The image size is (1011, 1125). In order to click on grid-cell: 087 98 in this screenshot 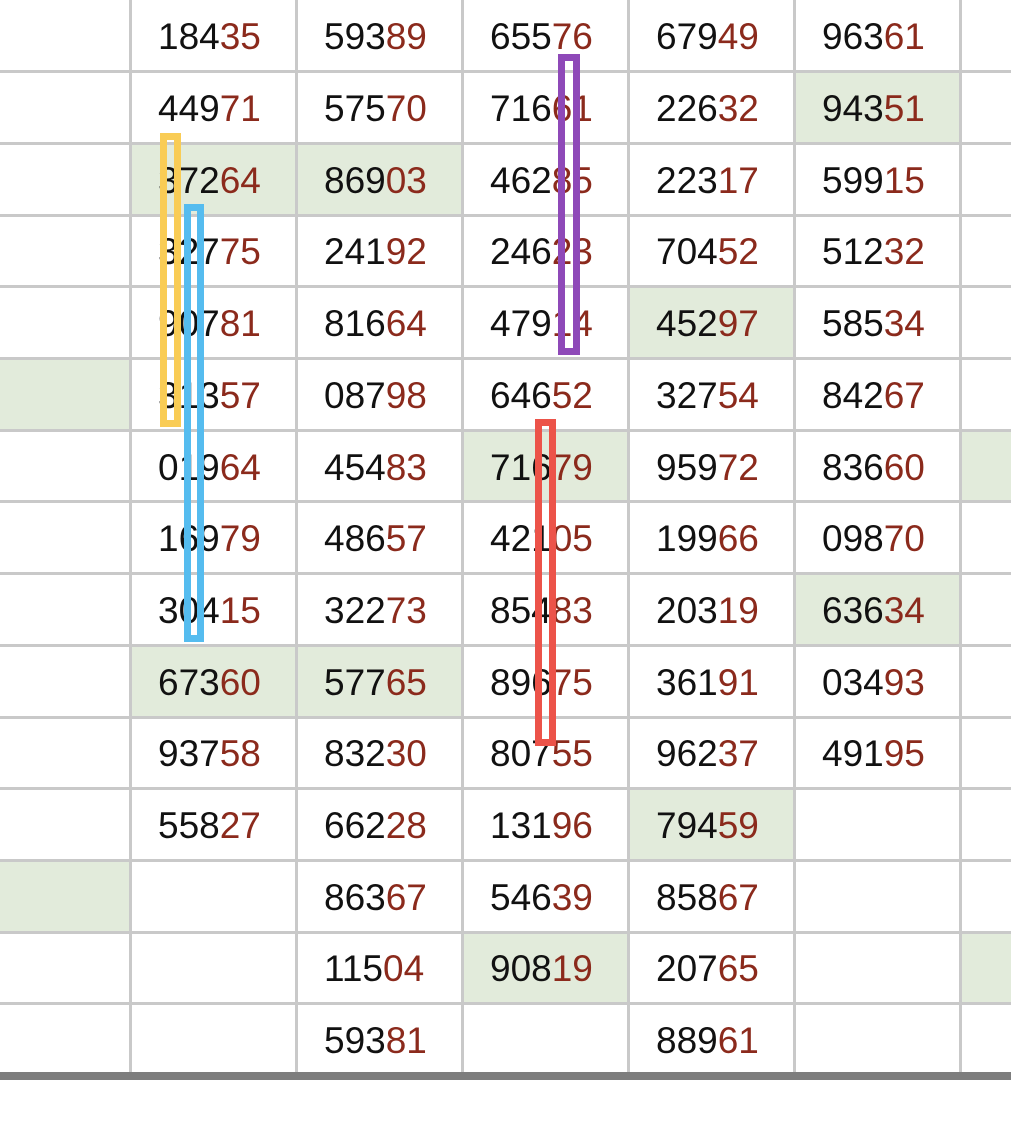, I will do `click(379, 395)`.